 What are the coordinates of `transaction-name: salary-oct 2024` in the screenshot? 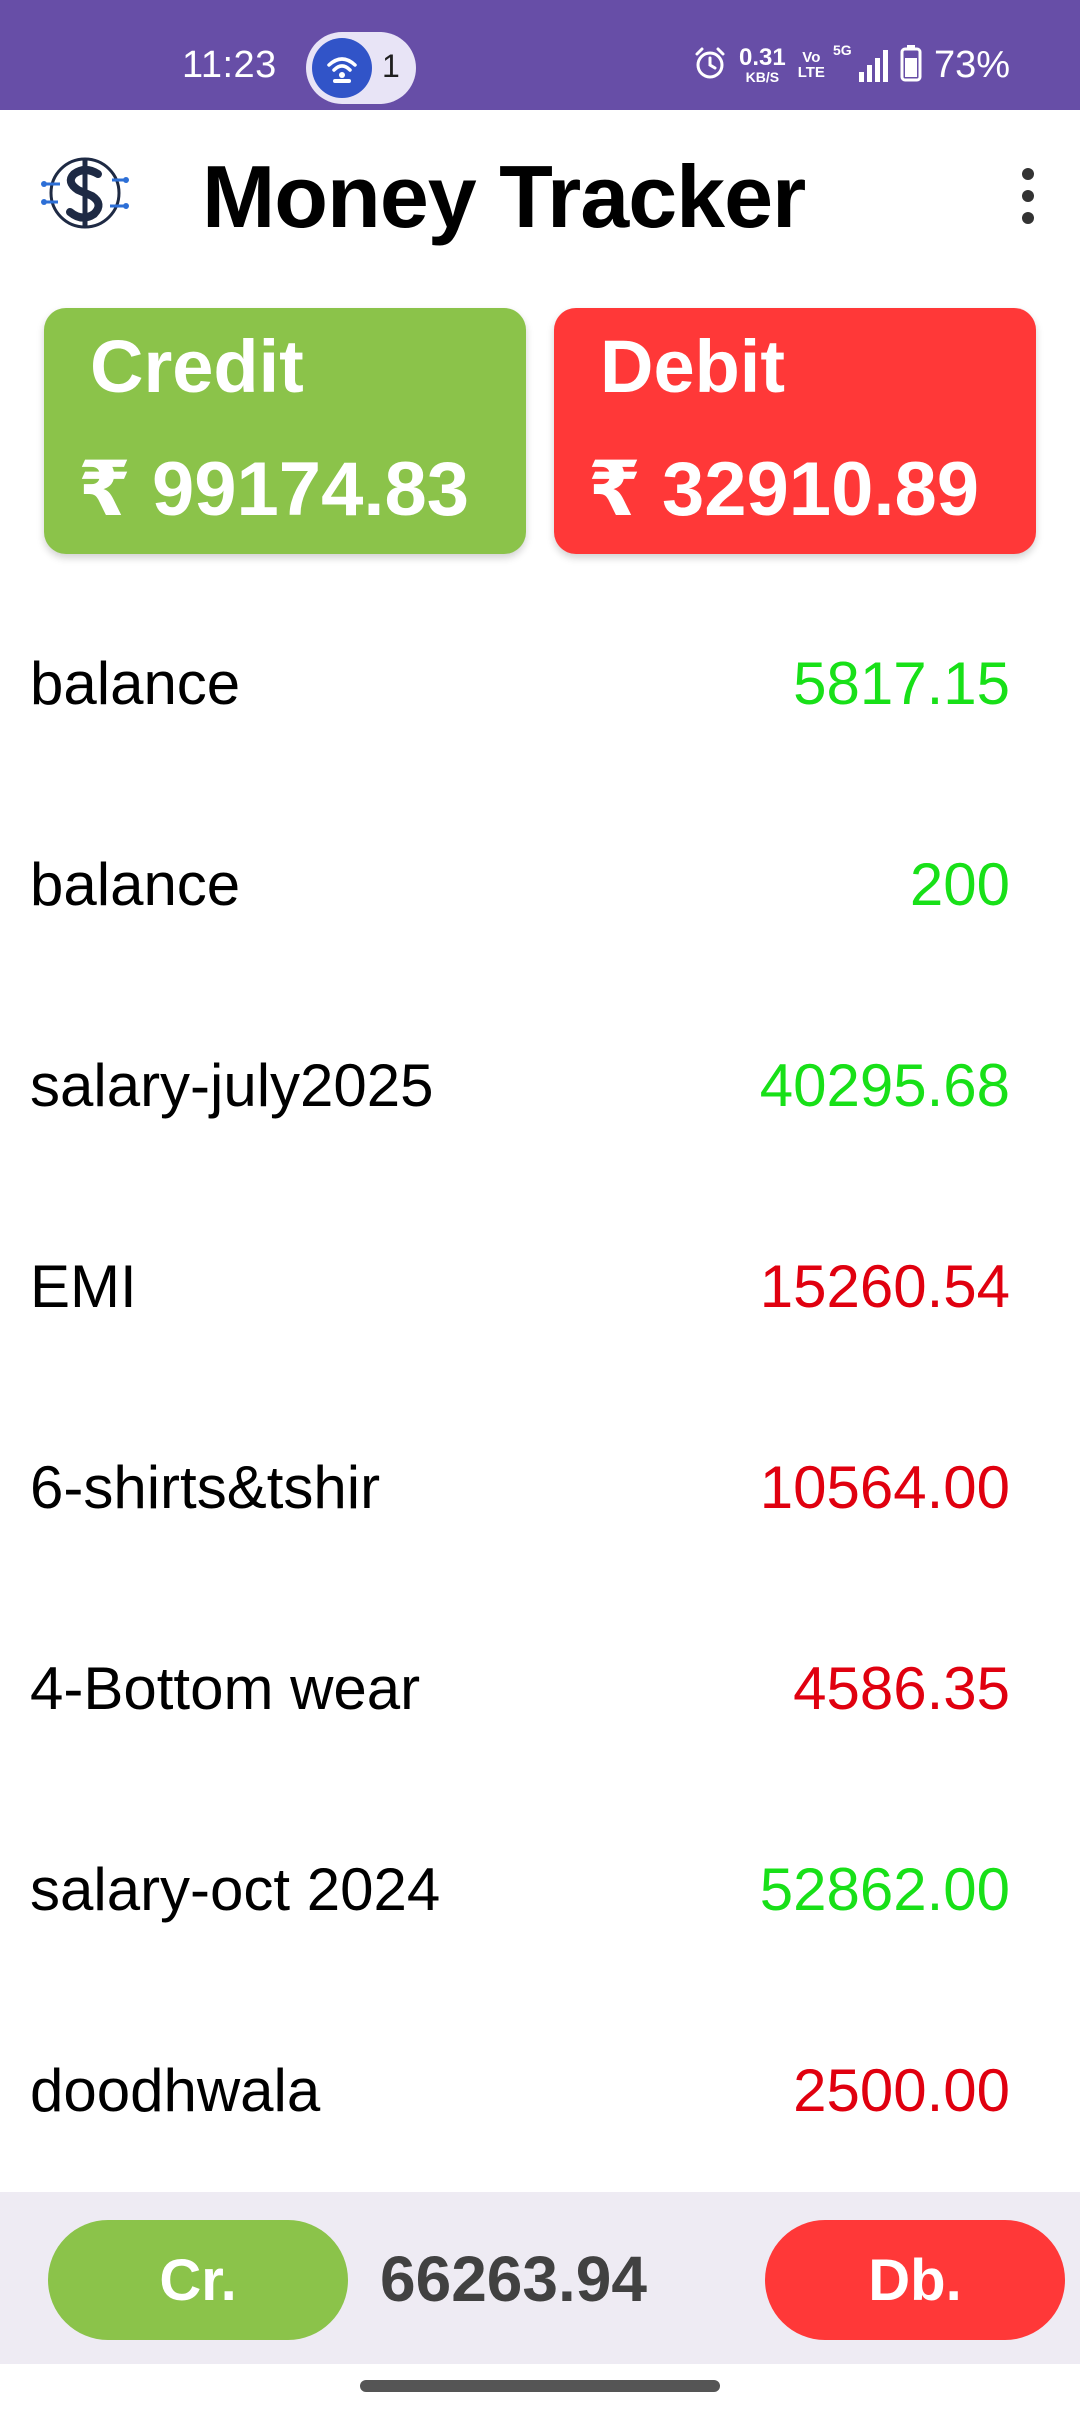 It's located at (235, 1889).